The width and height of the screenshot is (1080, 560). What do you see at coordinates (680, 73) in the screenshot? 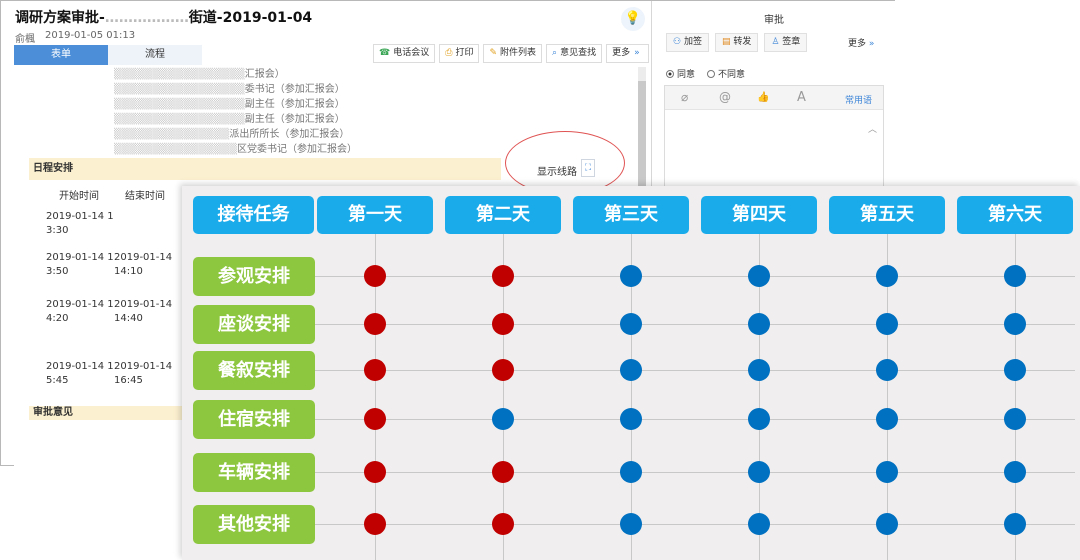
I see `agree-radio: 同意` at bounding box center [680, 73].